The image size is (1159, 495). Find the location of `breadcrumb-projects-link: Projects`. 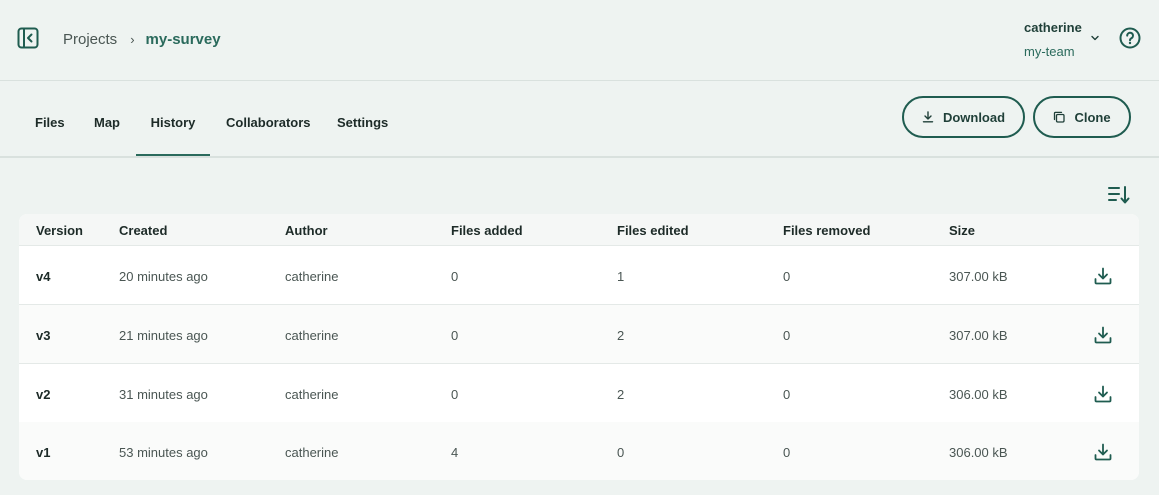

breadcrumb-projects-link: Projects is located at coordinates (90, 39).